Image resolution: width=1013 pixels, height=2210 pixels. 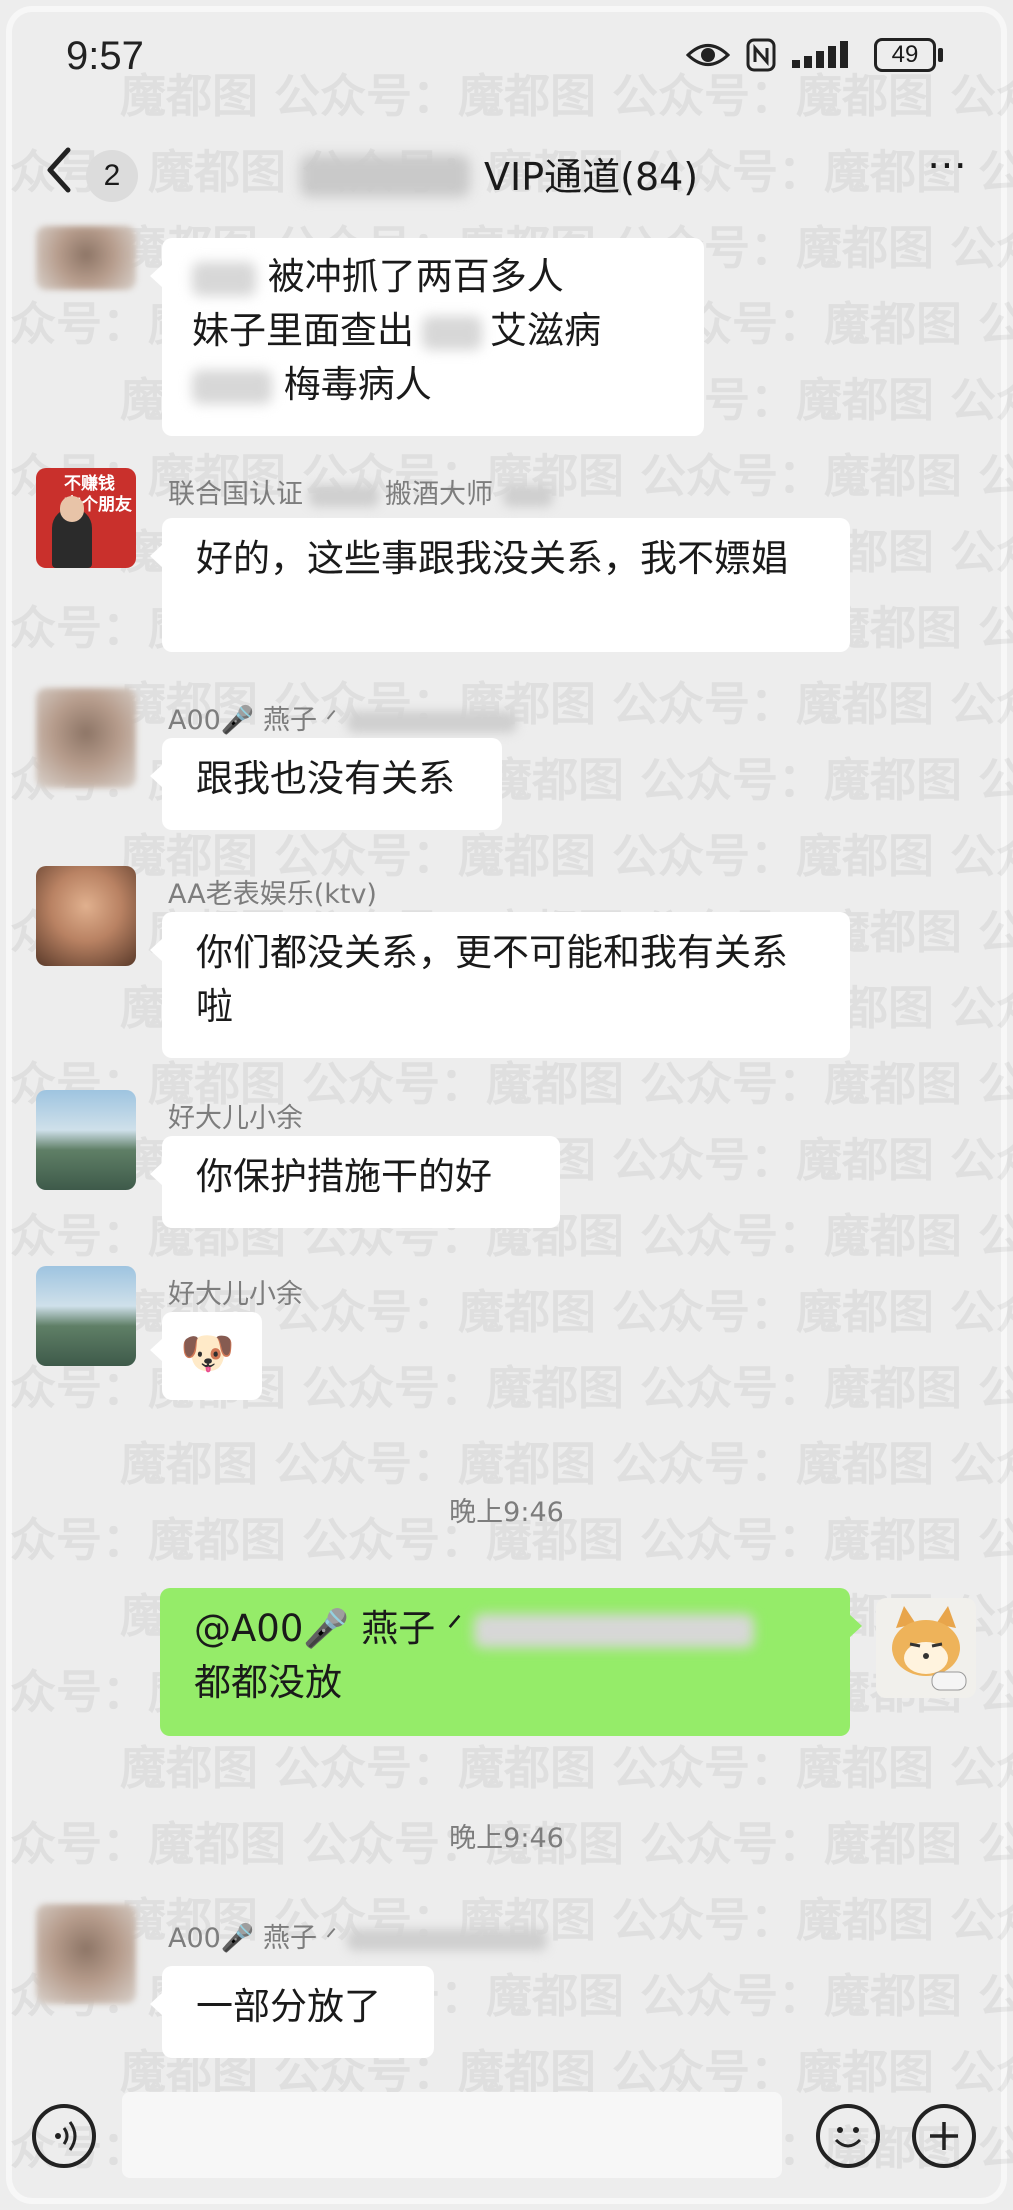 What do you see at coordinates (355, 1182) in the screenshot?
I see `message-bubble: 你保护措施干的好` at bounding box center [355, 1182].